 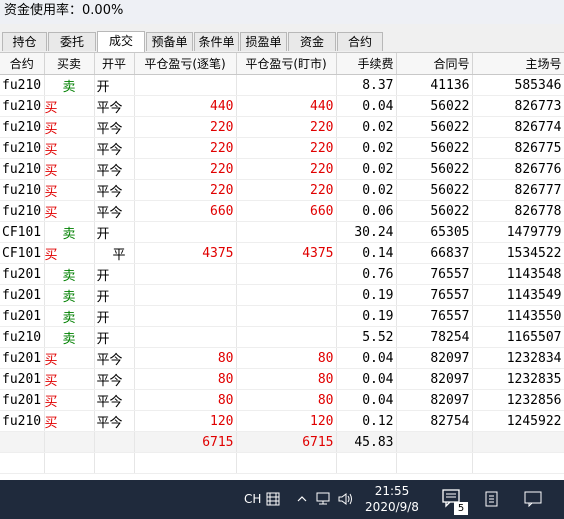 What do you see at coordinates (518, 64) in the screenshot?
I see `col-header-match-no: 主场号` at bounding box center [518, 64].